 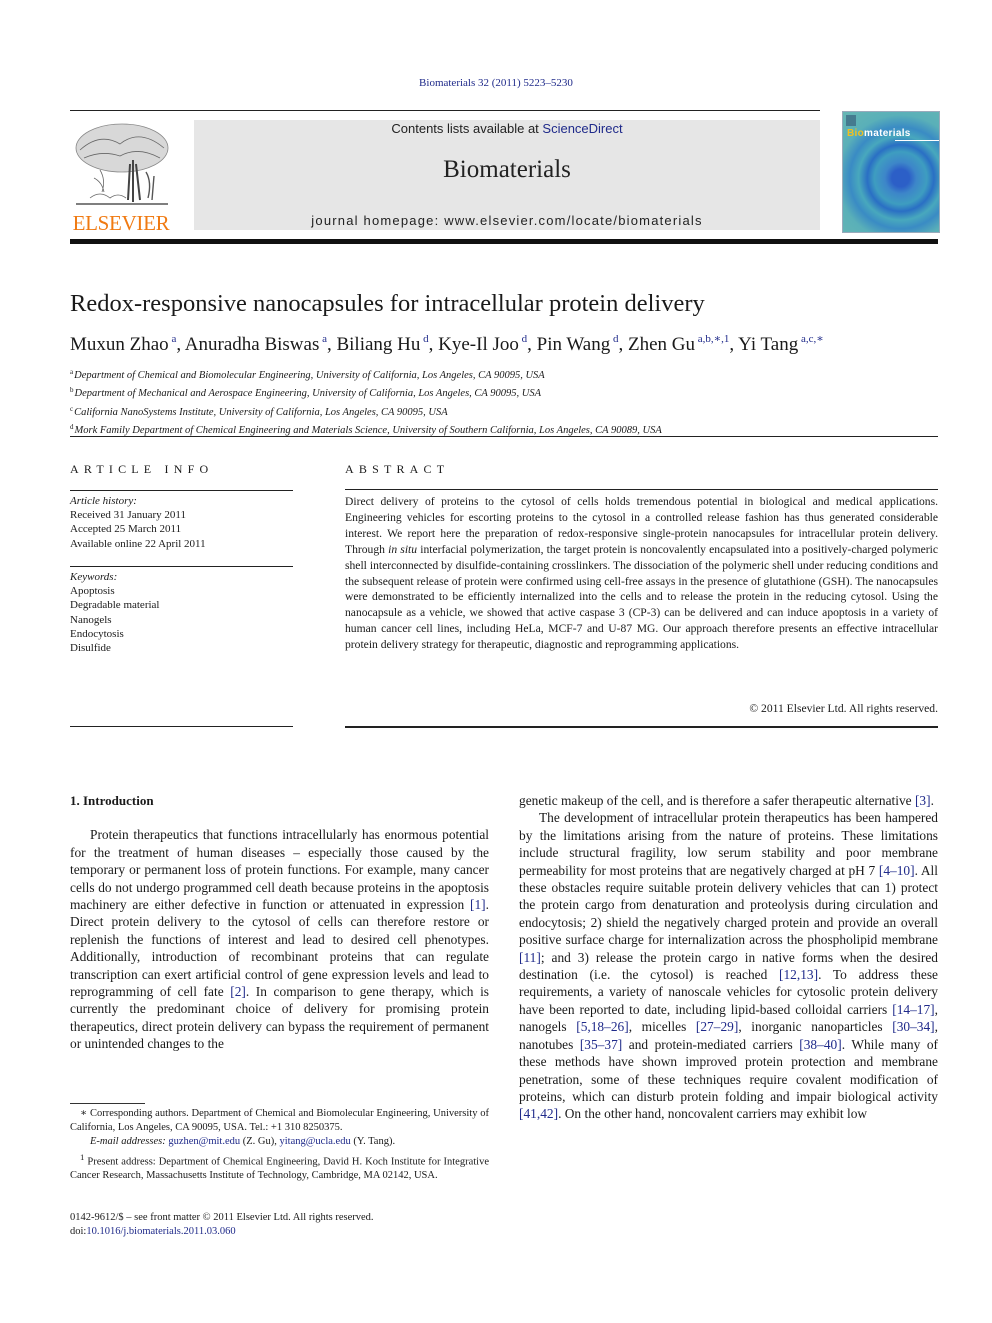 I want to click on journal-citation: Biomaterials 32 (2011) 5223–5230, so click(x=496, y=83).